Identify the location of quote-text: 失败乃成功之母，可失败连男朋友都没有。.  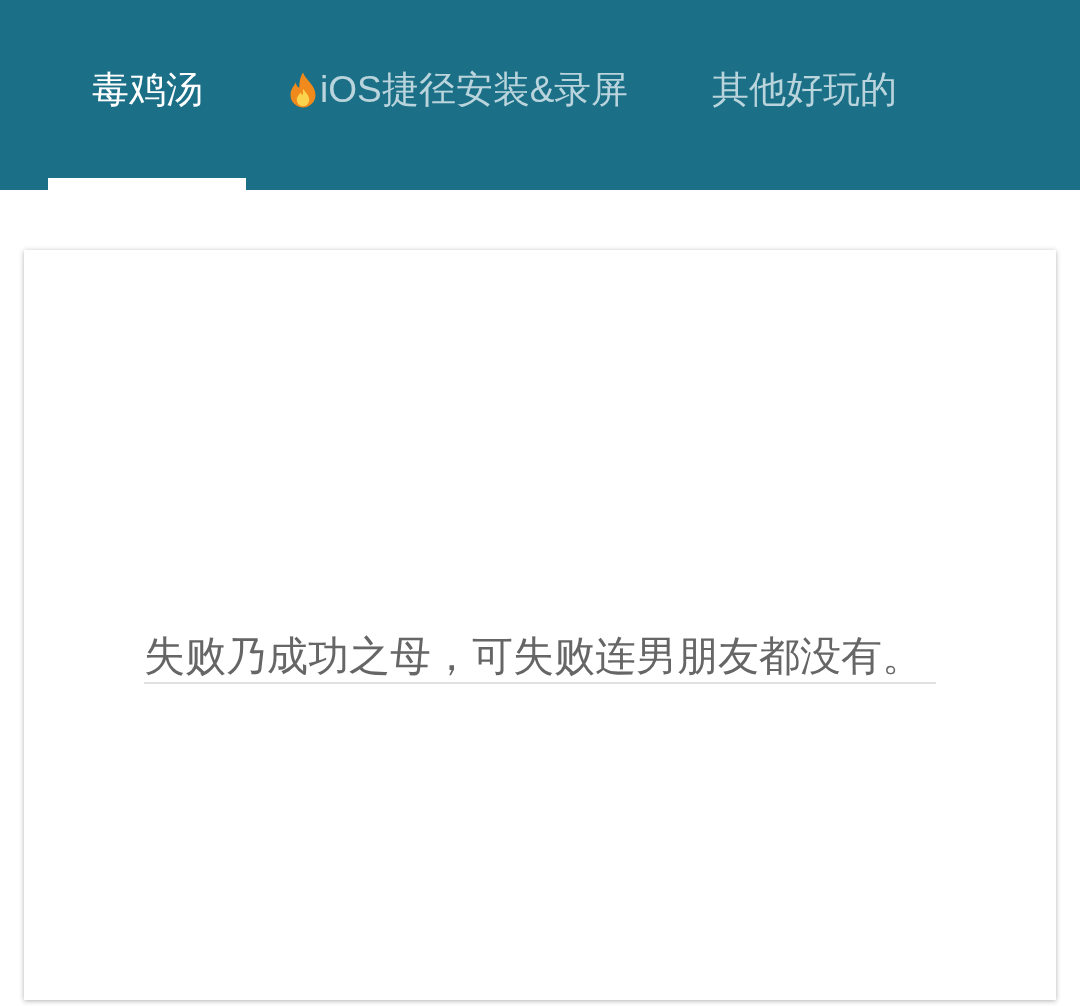
(534, 656).